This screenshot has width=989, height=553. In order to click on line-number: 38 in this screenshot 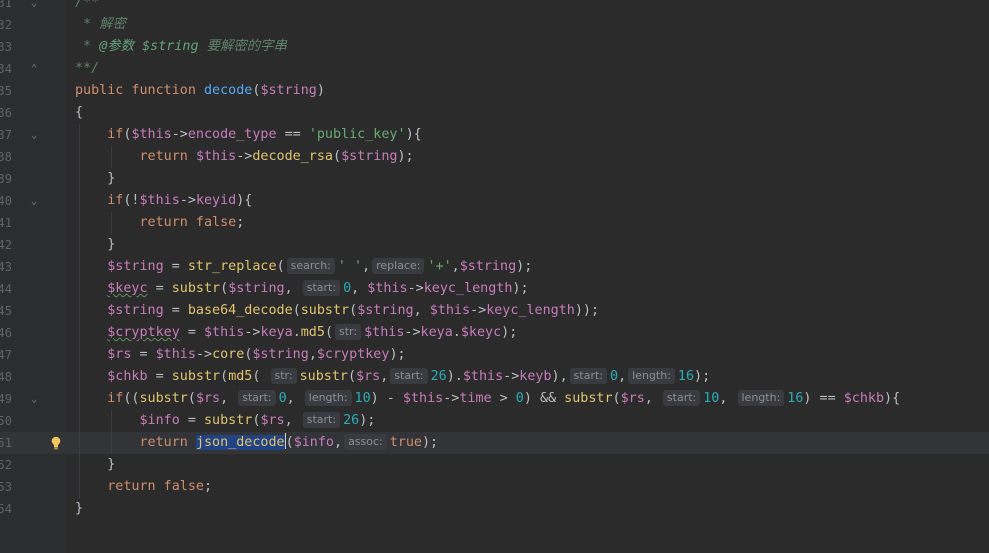, I will do `click(6, 157)`.